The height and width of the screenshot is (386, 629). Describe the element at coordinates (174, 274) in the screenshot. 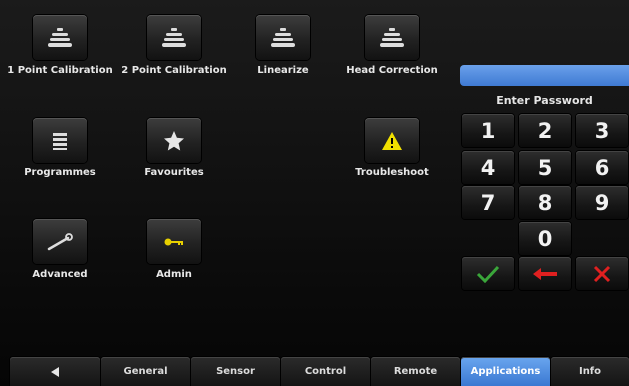

I see `app-label: Admin` at that location.